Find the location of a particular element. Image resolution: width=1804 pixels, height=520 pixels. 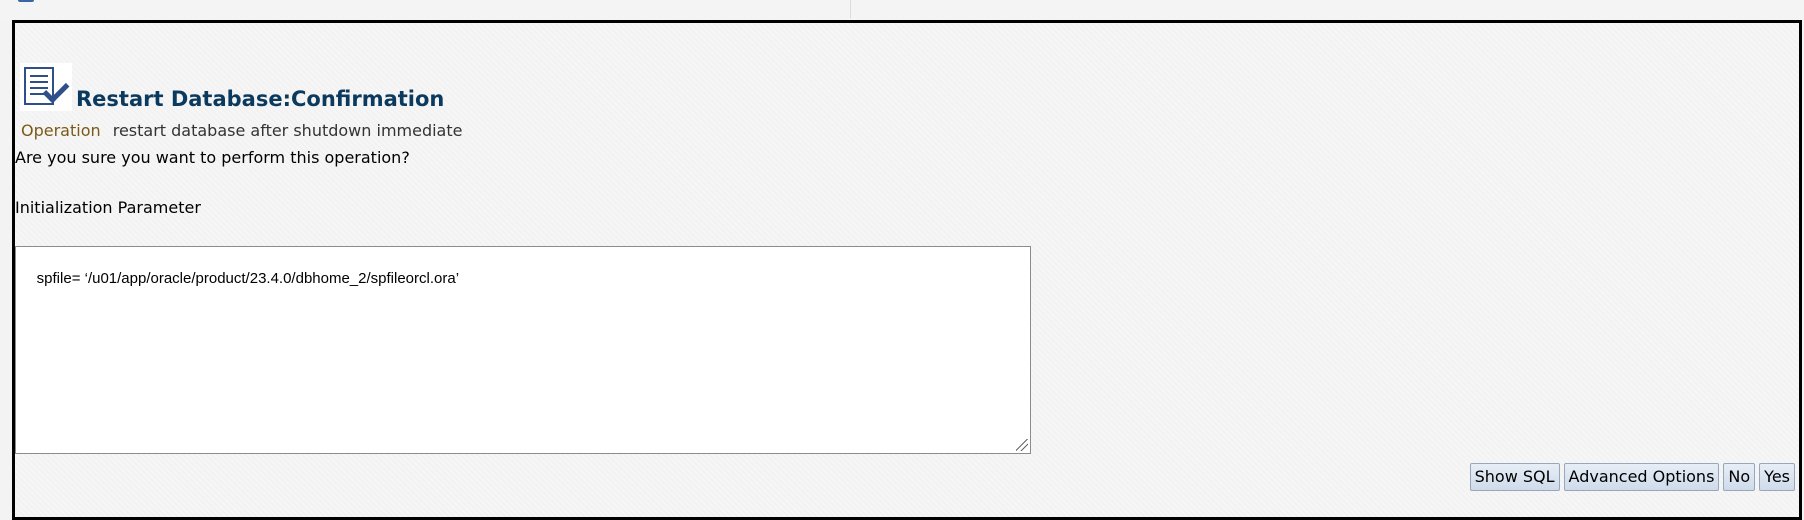

textarea-resize-handle is located at coordinates (1022, 445).